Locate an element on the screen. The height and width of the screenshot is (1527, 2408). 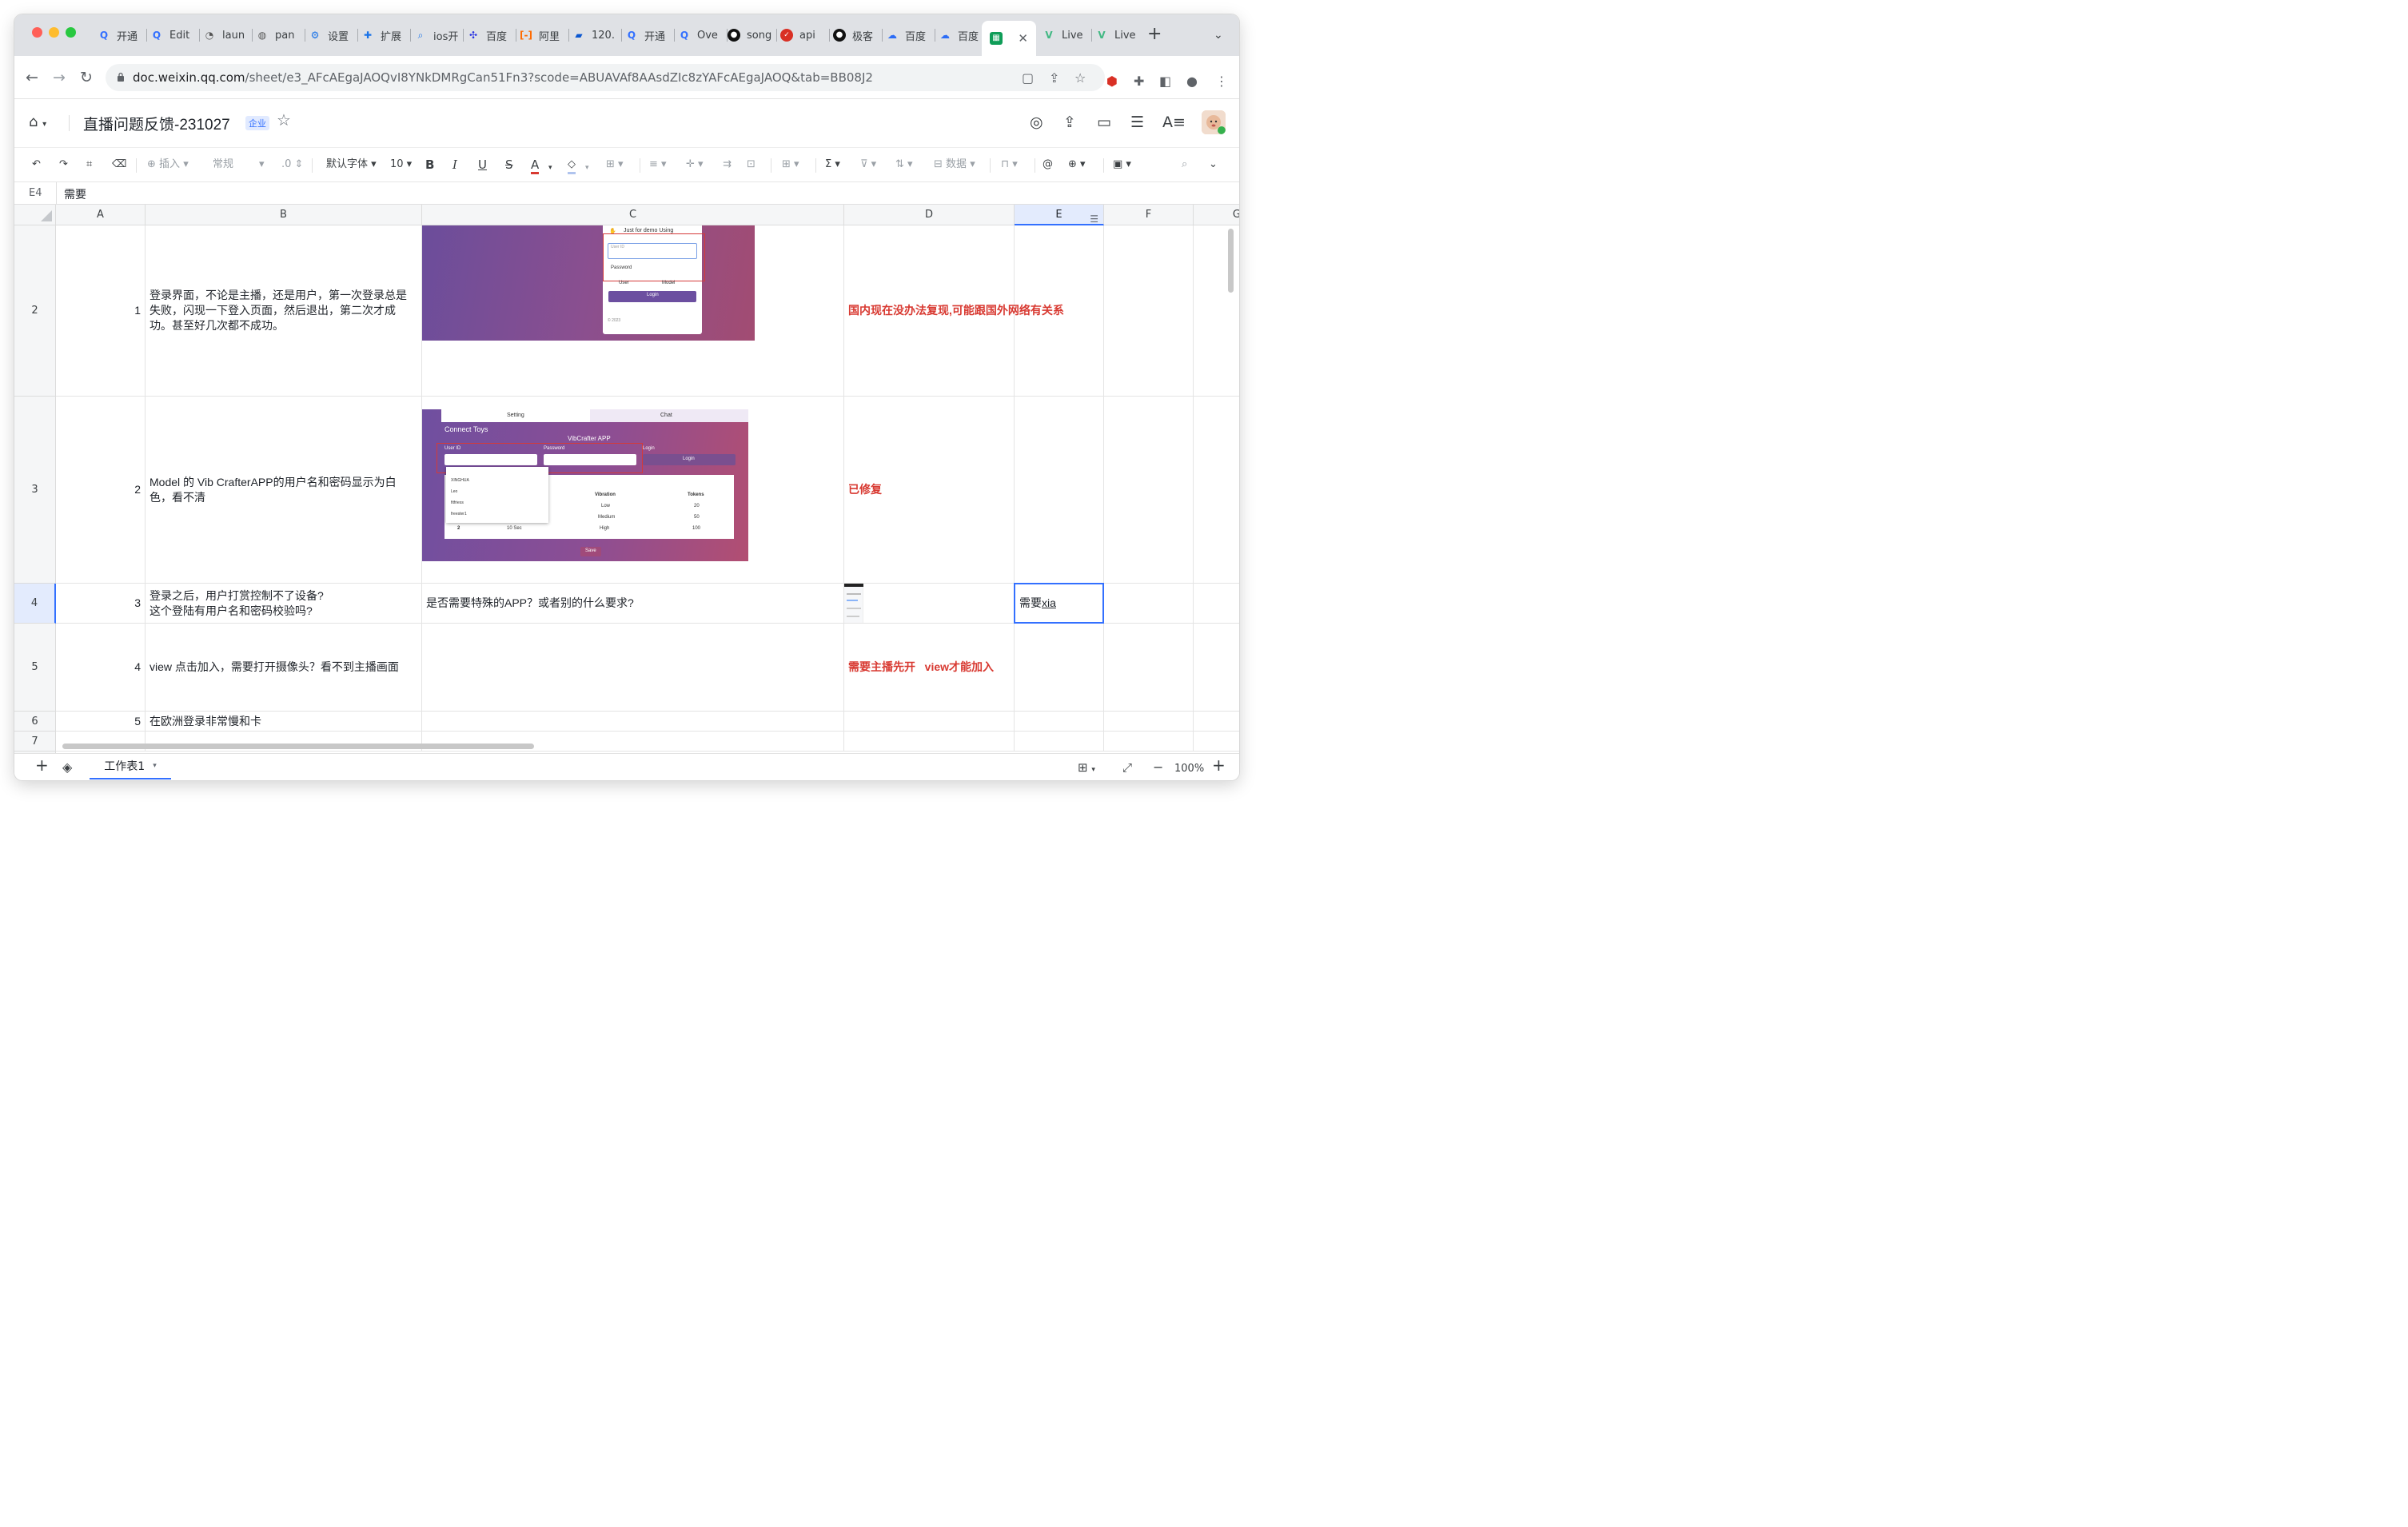
browser-tab: ◔ laun is located at coordinates (228, 35).